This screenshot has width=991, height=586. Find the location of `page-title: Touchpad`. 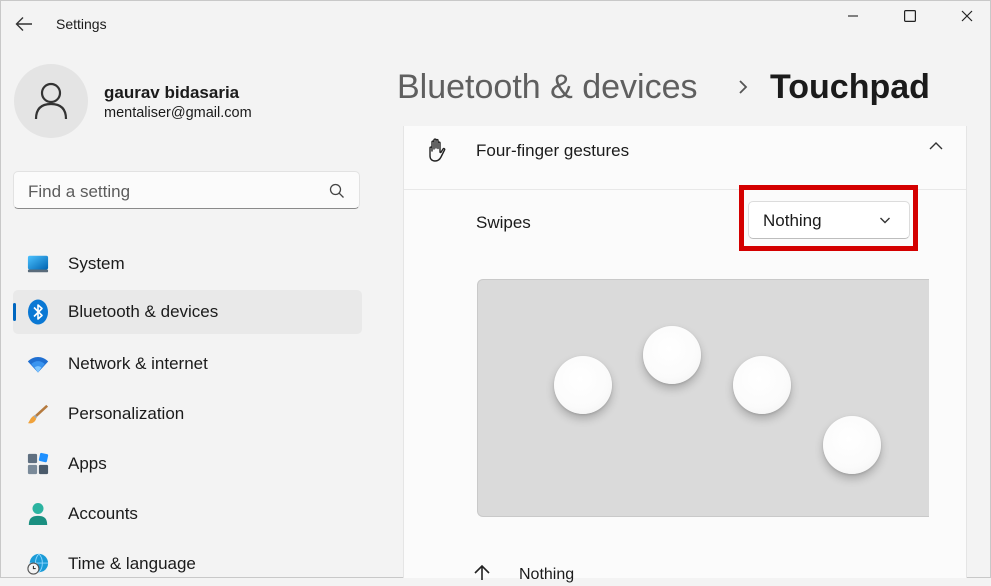

page-title: Touchpad is located at coordinates (850, 87).